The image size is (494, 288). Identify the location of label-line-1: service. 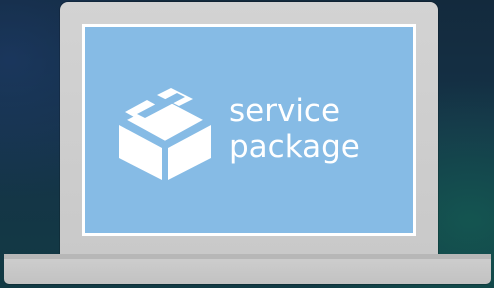
(285, 111).